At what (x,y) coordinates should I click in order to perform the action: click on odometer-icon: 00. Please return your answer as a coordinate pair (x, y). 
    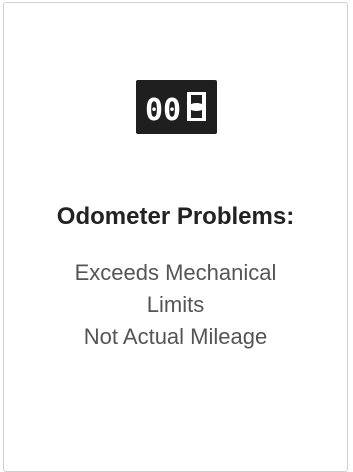
    Looking at the image, I should click on (176, 107).